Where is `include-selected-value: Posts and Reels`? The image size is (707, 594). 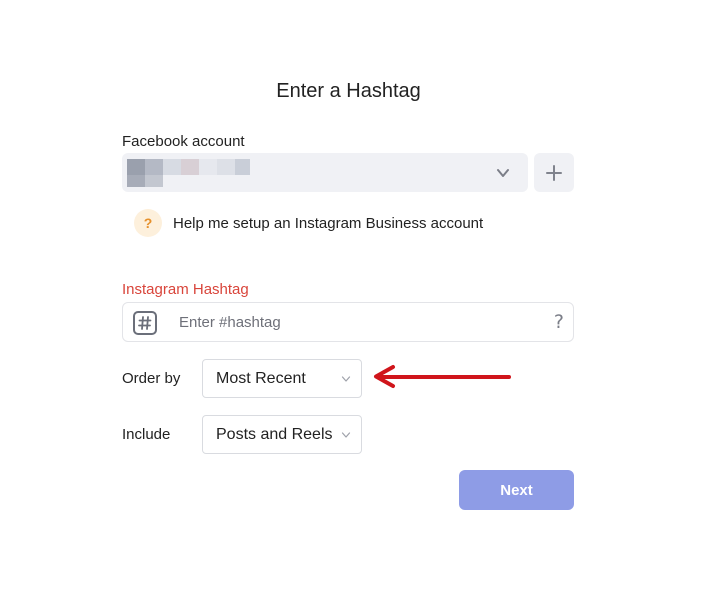
include-selected-value: Posts and Reels is located at coordinates (274, 434).